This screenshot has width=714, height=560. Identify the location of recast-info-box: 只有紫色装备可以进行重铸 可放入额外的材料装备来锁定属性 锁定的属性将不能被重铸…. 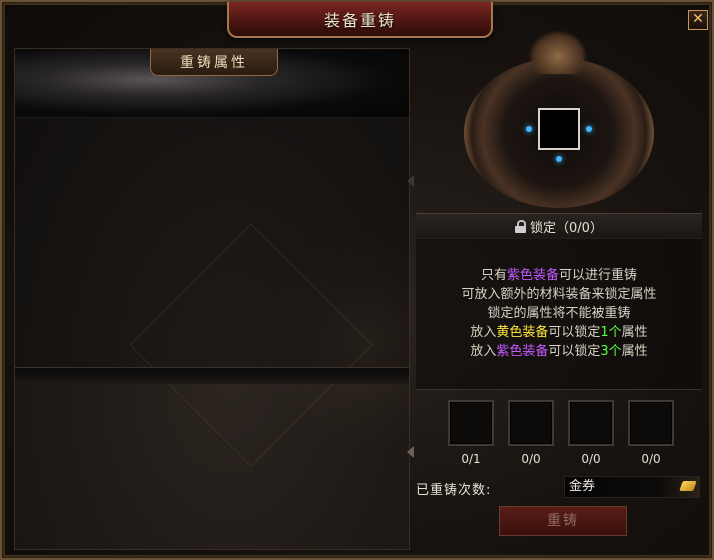
(559, 314).